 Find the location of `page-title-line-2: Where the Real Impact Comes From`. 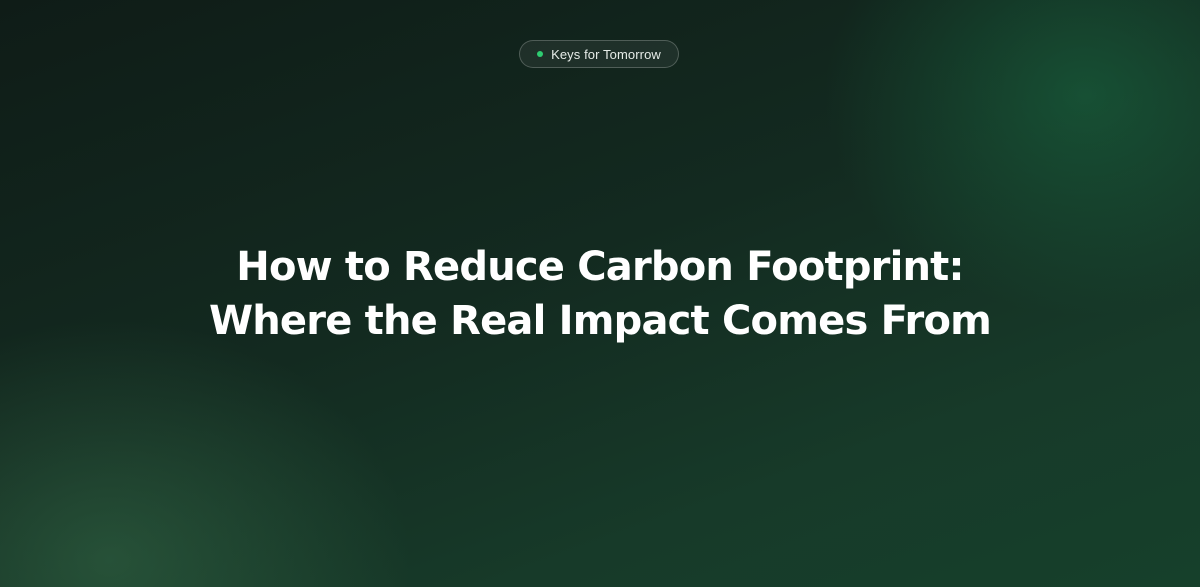

page-title-line-2: Where the Real Impact Comes From is located at coordinates (600, 321).